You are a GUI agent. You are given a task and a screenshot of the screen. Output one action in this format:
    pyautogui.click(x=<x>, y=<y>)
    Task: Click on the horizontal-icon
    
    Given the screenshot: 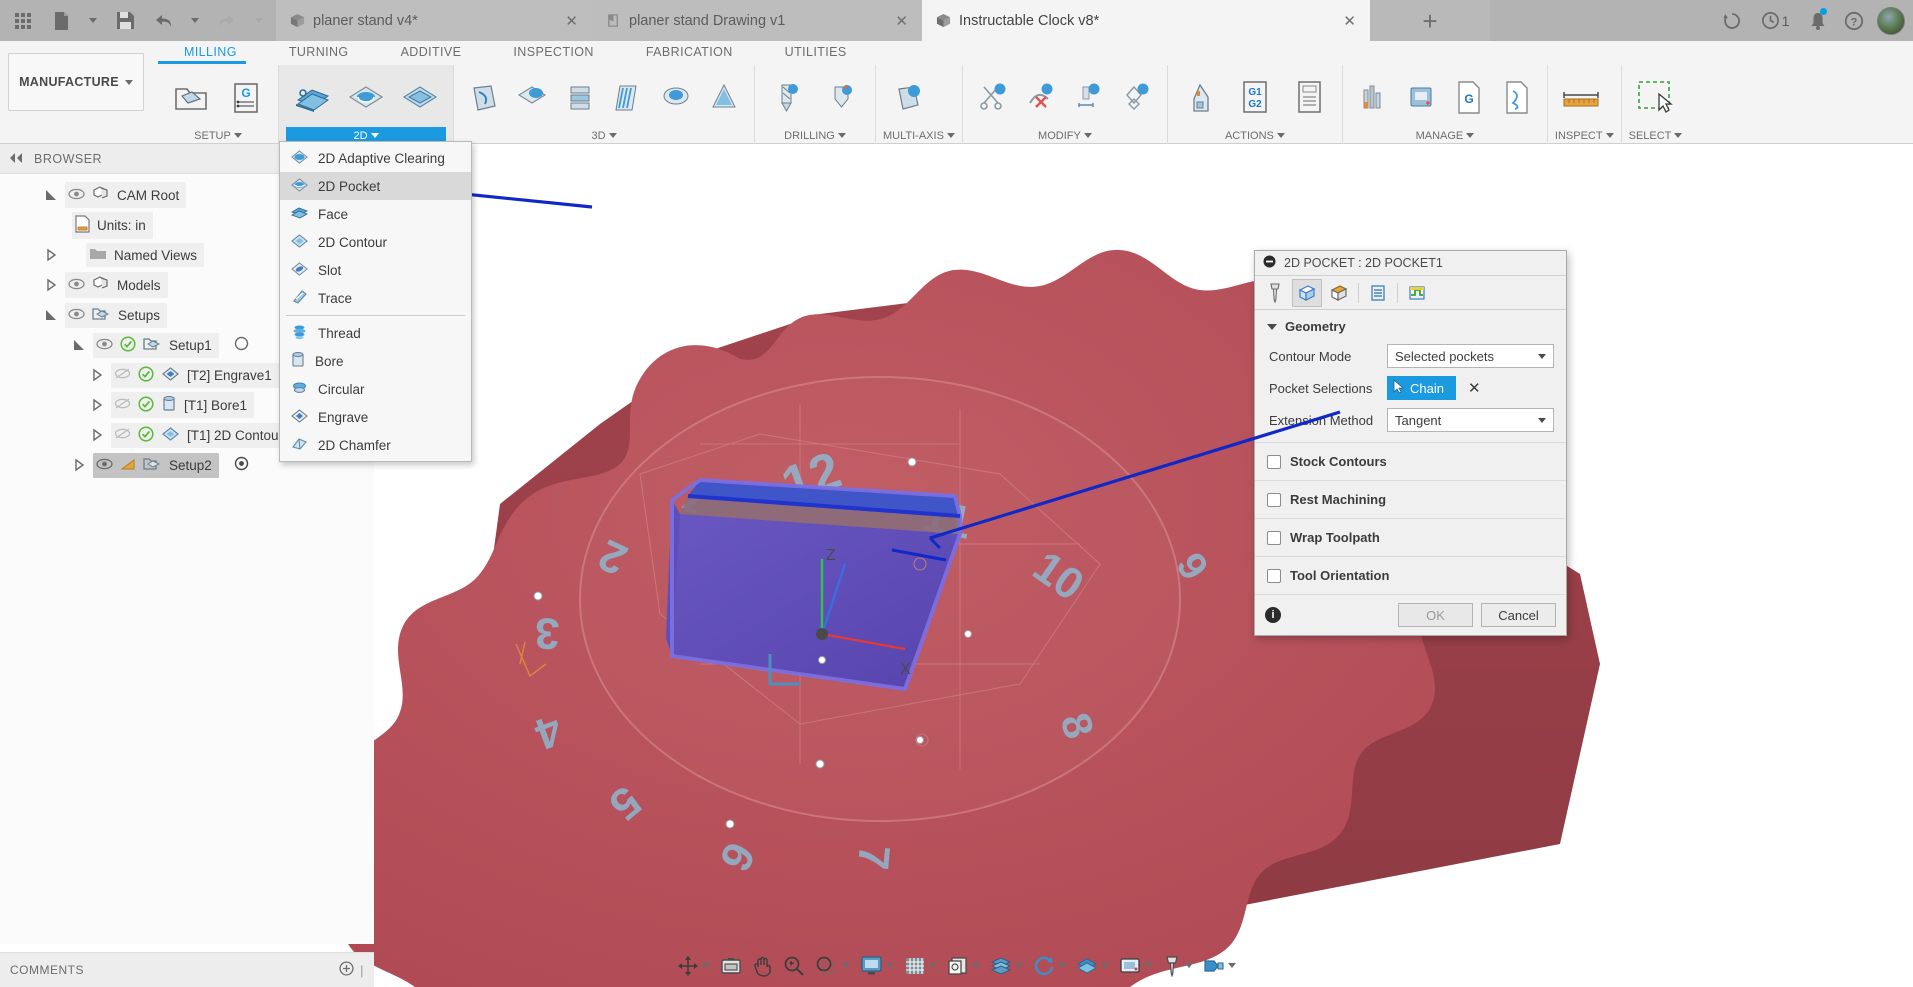 What is the action you would take?
    pyautogui.click(x=580, y=98)
    